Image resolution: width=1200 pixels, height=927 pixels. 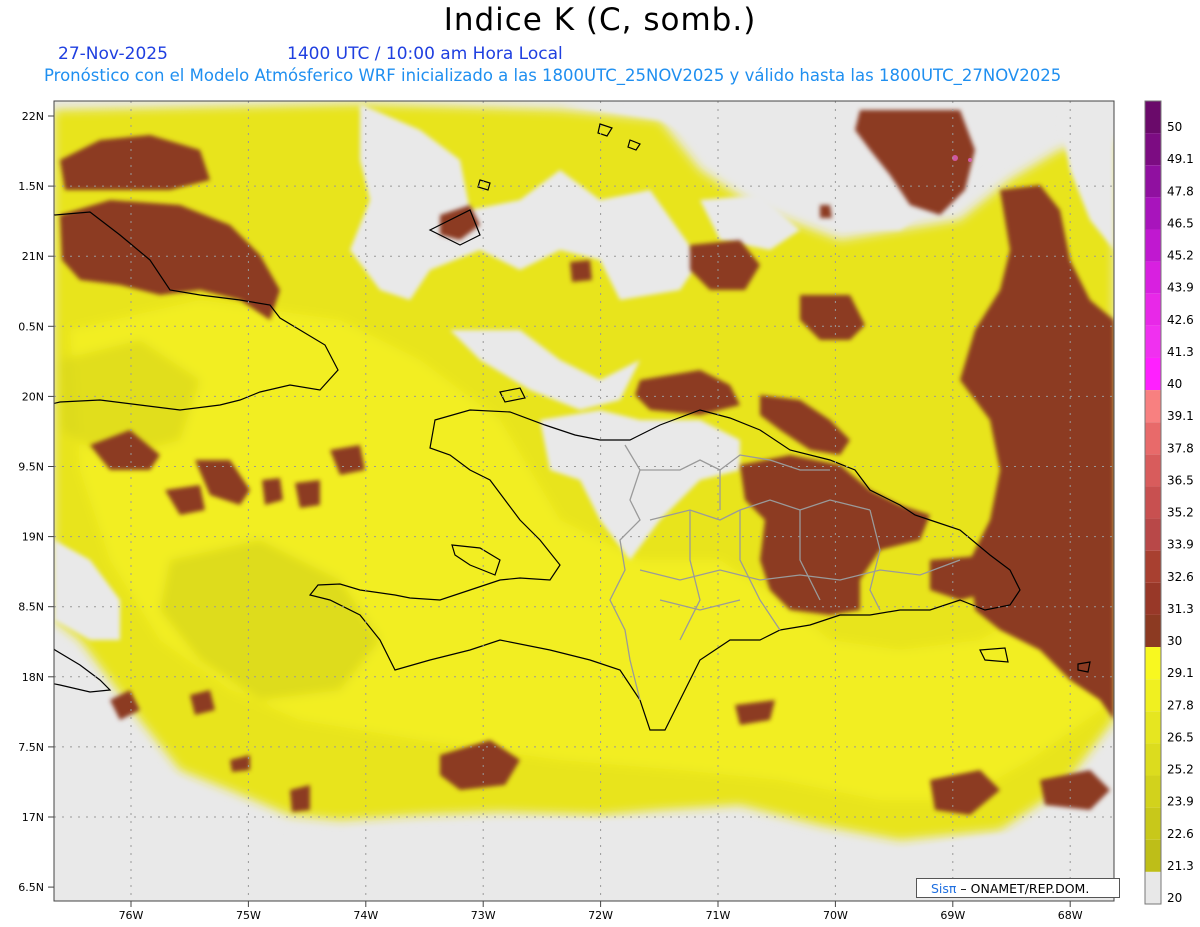 I want to click on colorbar-label: 26.5, so click(x=1180, y=737).